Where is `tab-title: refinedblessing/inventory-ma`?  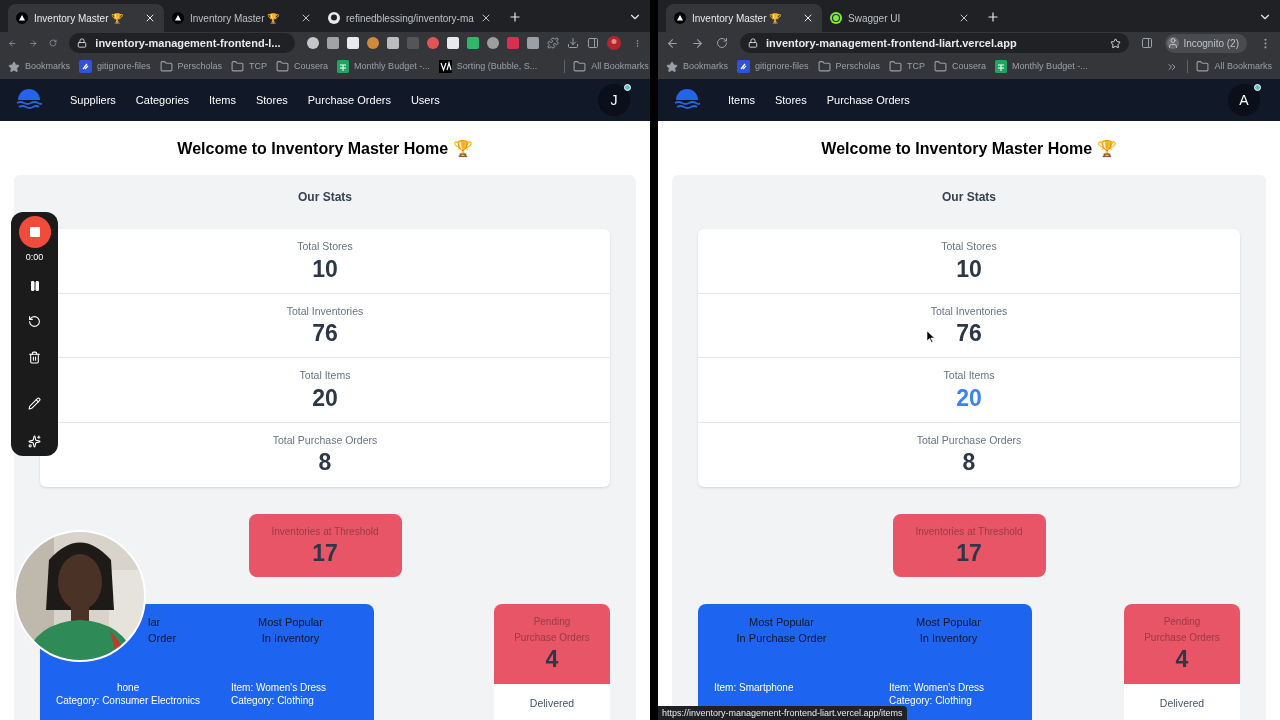 tab-title: refinedblessing/inventory-ma is located at coordinates (410, 18).